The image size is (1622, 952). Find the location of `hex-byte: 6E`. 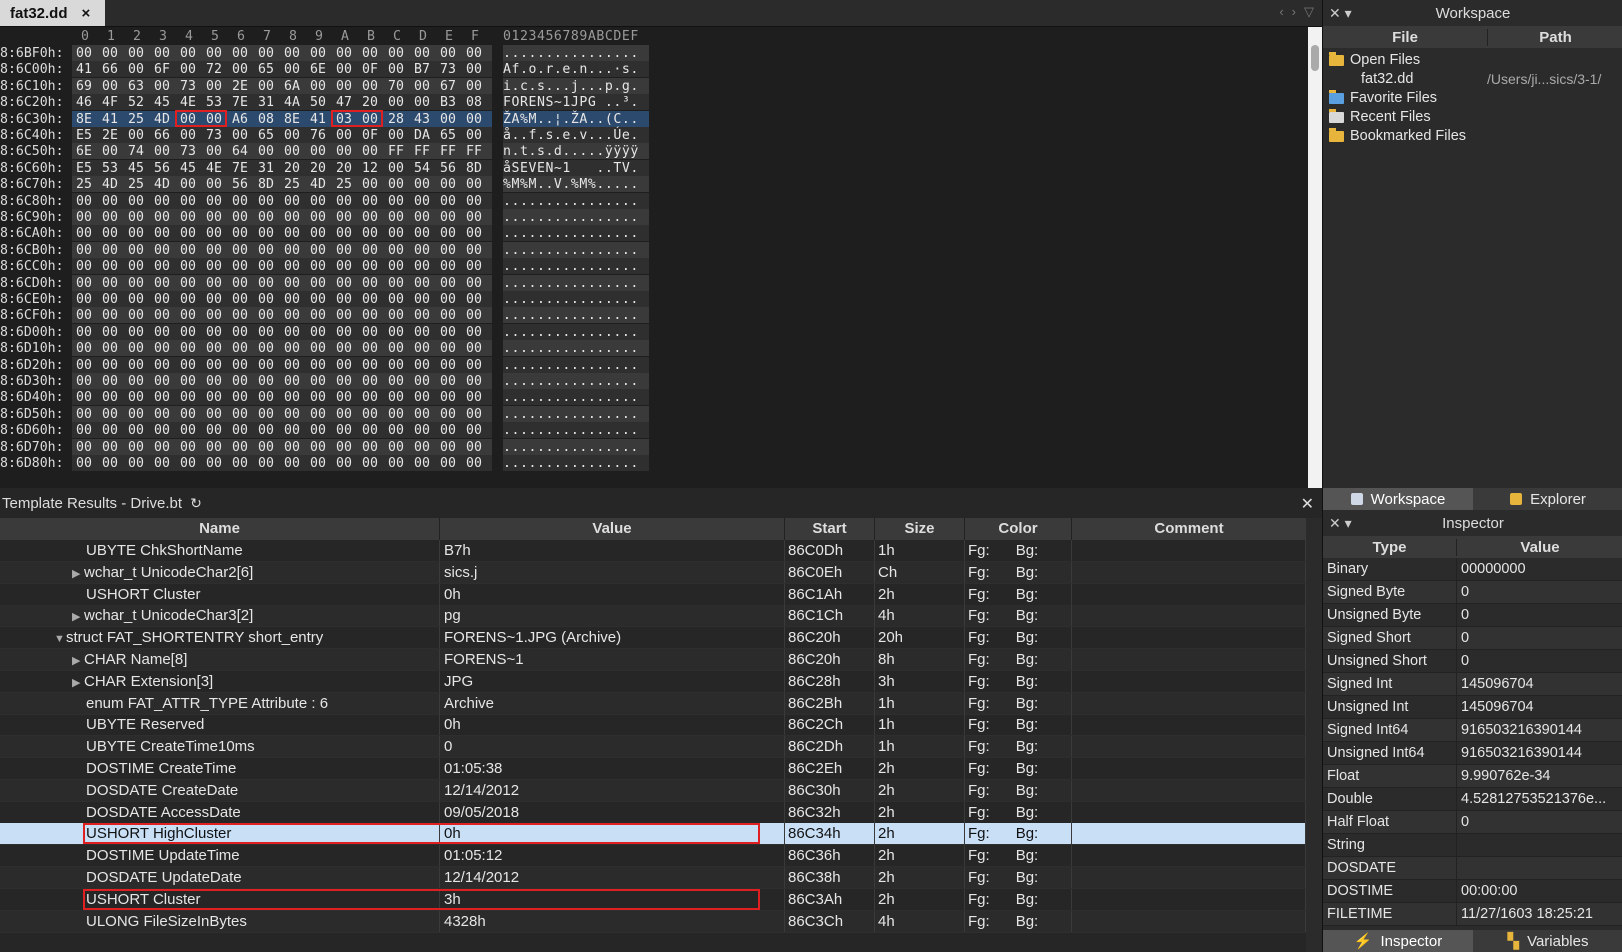

hex-byte: 6E is located at coordinates (318, 69).